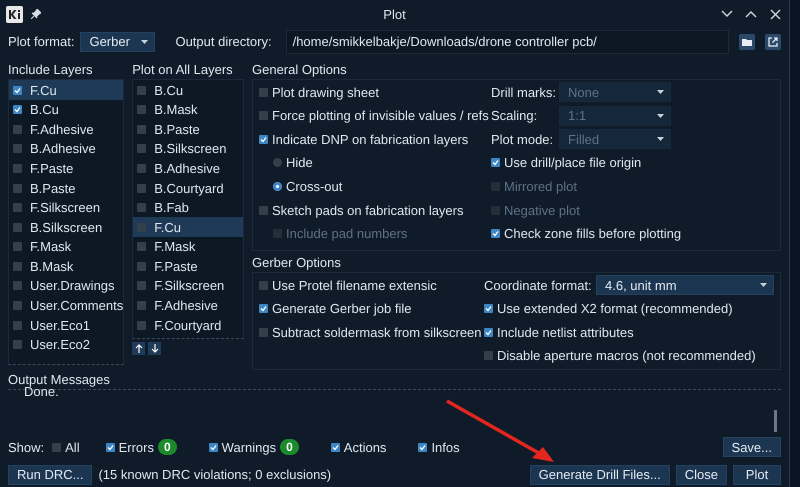 Image resolution: width=800 pixels, height=487 pixels. What do you see at coordinates (188, 325) in the screenshot?
I see `layer-item: F.Courtyard` at bounding box center [188, 325].